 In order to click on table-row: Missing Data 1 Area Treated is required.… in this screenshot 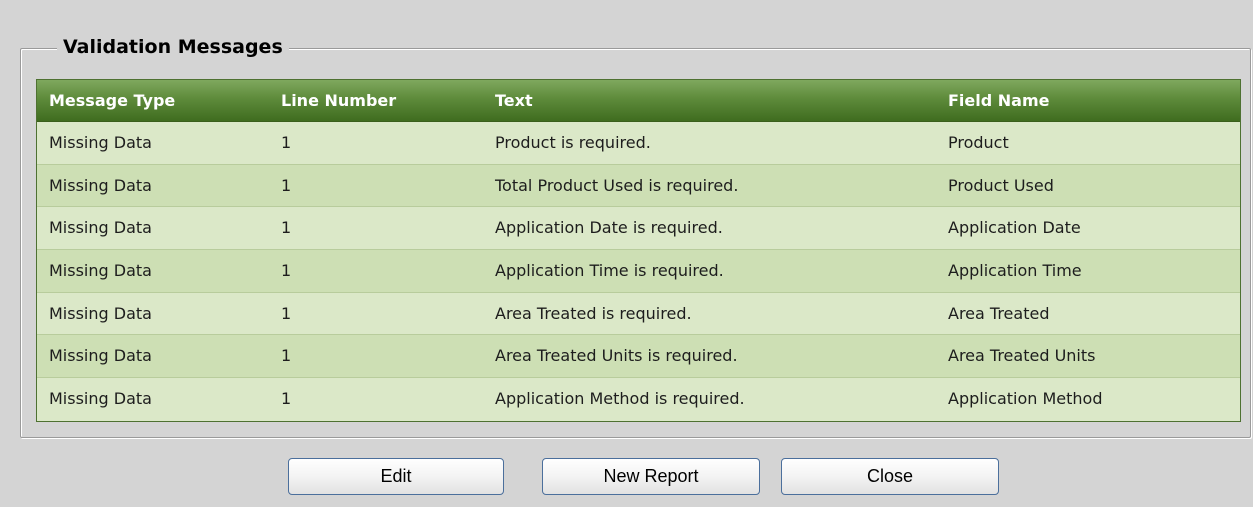, I will do `click(638, 314)`.